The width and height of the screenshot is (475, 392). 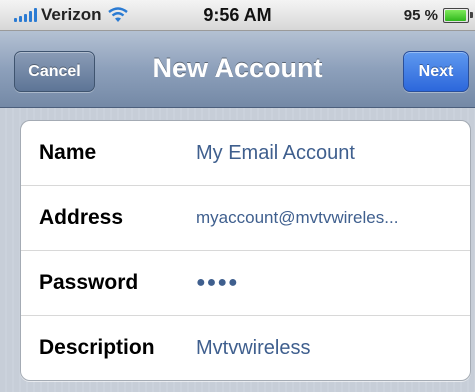 What do you see at coordinates (237, 15) in the screenshot?
I see `status-bar: Verizon 9:56 AM 95 %` at bounding box center [237, 15].